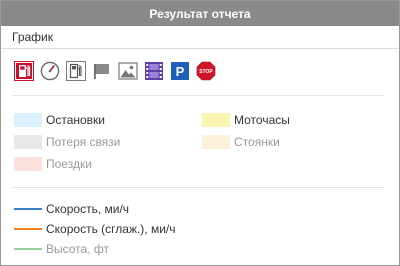 The height and width of the screenshot is (266, 400). What do you see at coordinates (200, 13) in the screenshot?
I see `window-title: Результат отчета` at bounding box center [200, 13].